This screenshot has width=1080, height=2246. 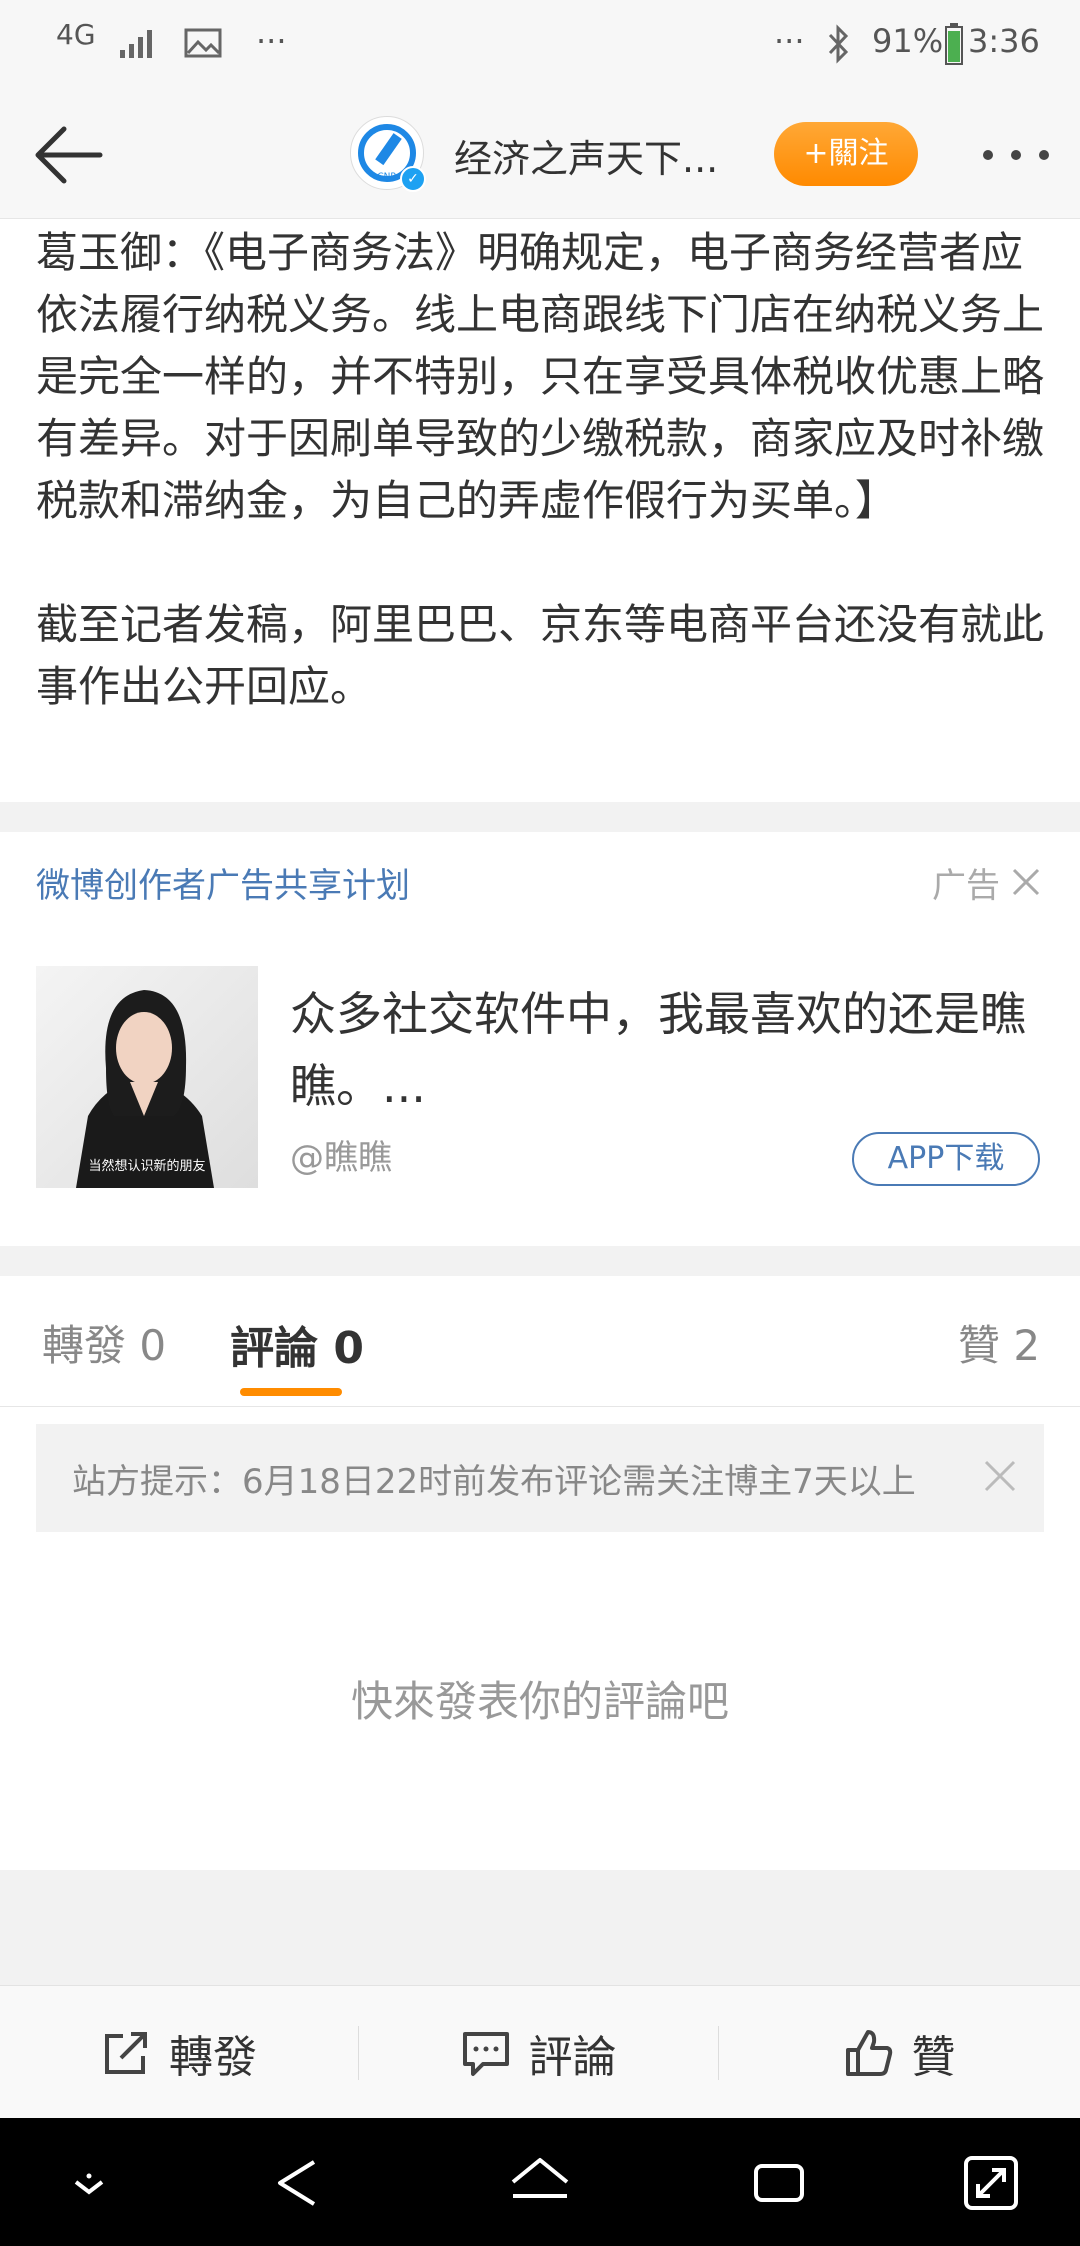 I want to click on svg-text: CNR, so click(x=386, y=177).